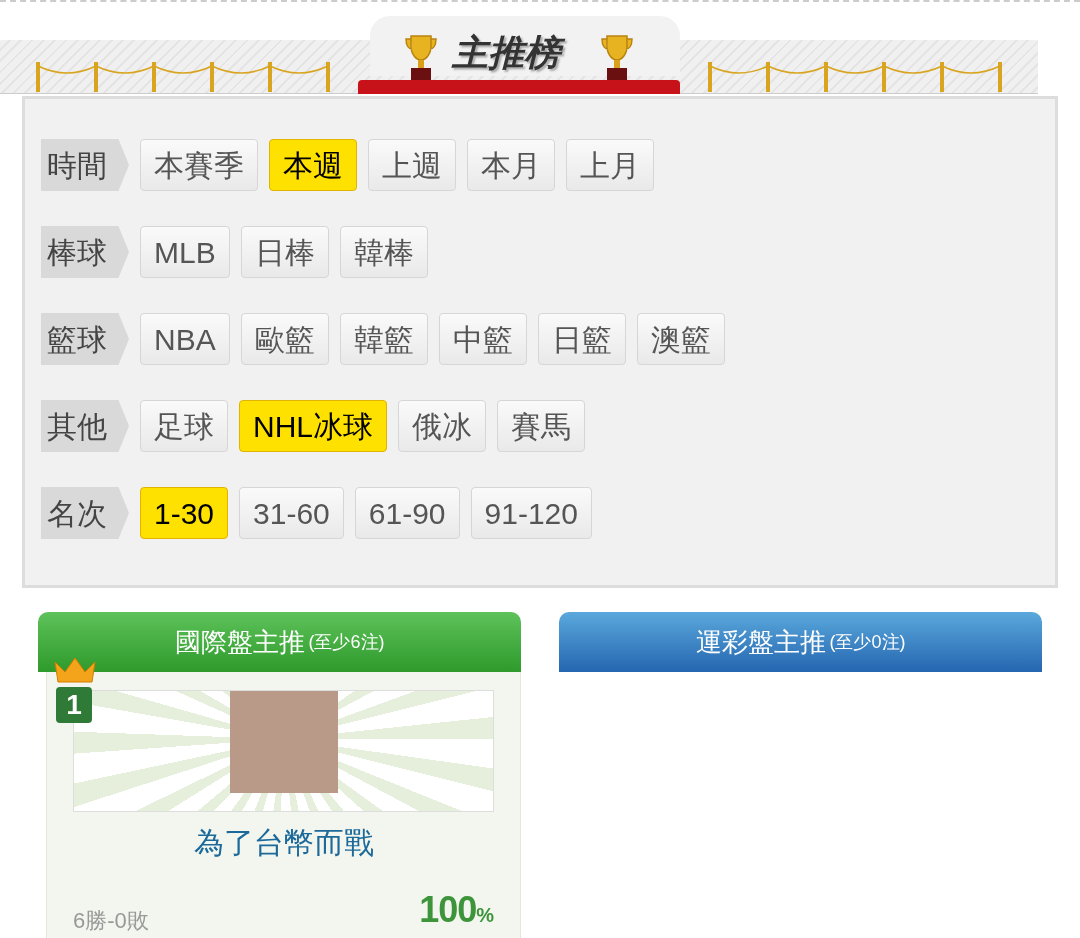  I want to click on filter-option: 61-90, so click(407, 513).